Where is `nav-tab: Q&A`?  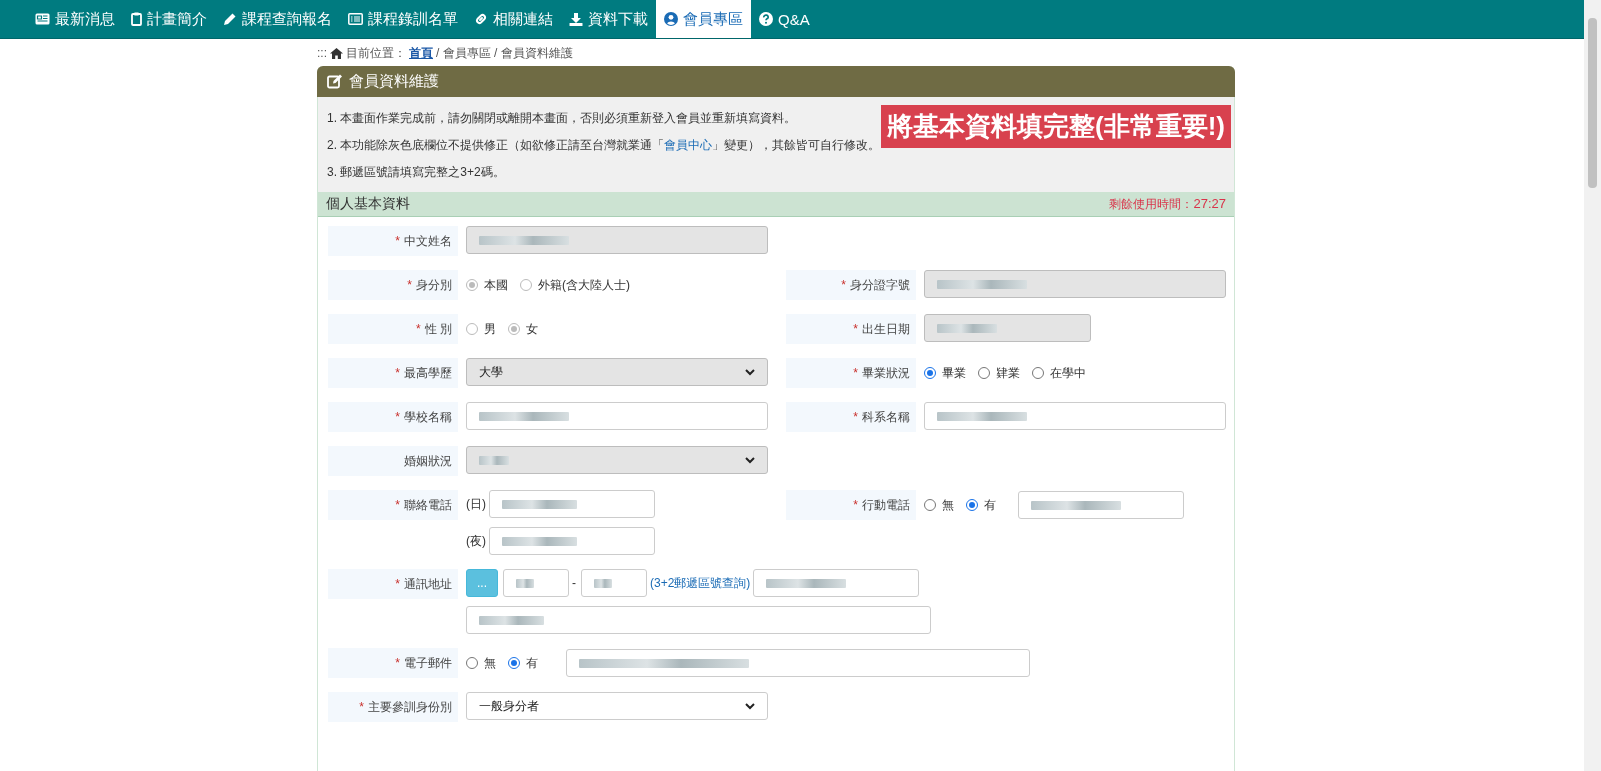 nav-tab: Q&A is located at coordinates (784, 19).